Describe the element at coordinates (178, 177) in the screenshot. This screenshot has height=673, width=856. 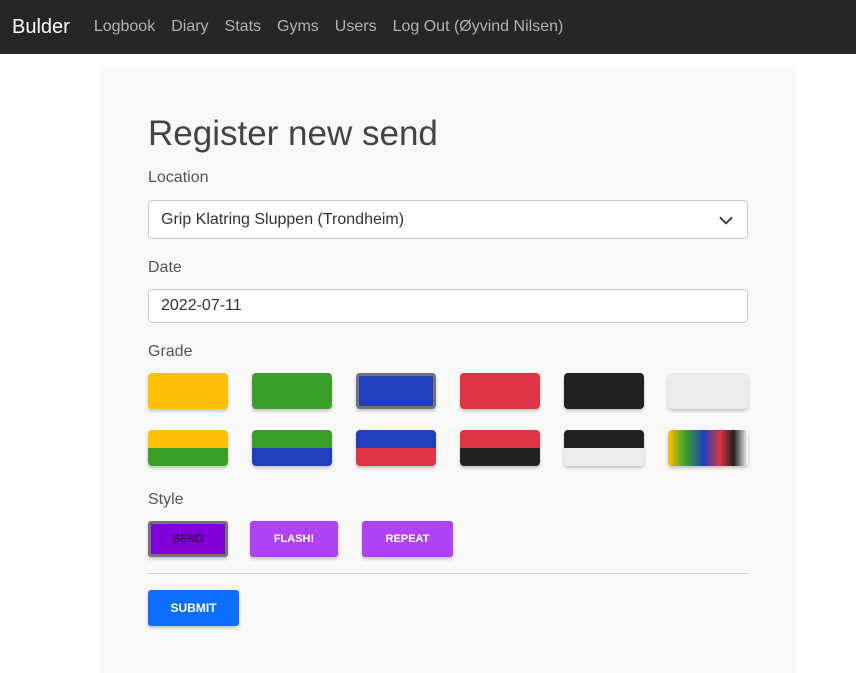
I see `location-label: Location` at that location.